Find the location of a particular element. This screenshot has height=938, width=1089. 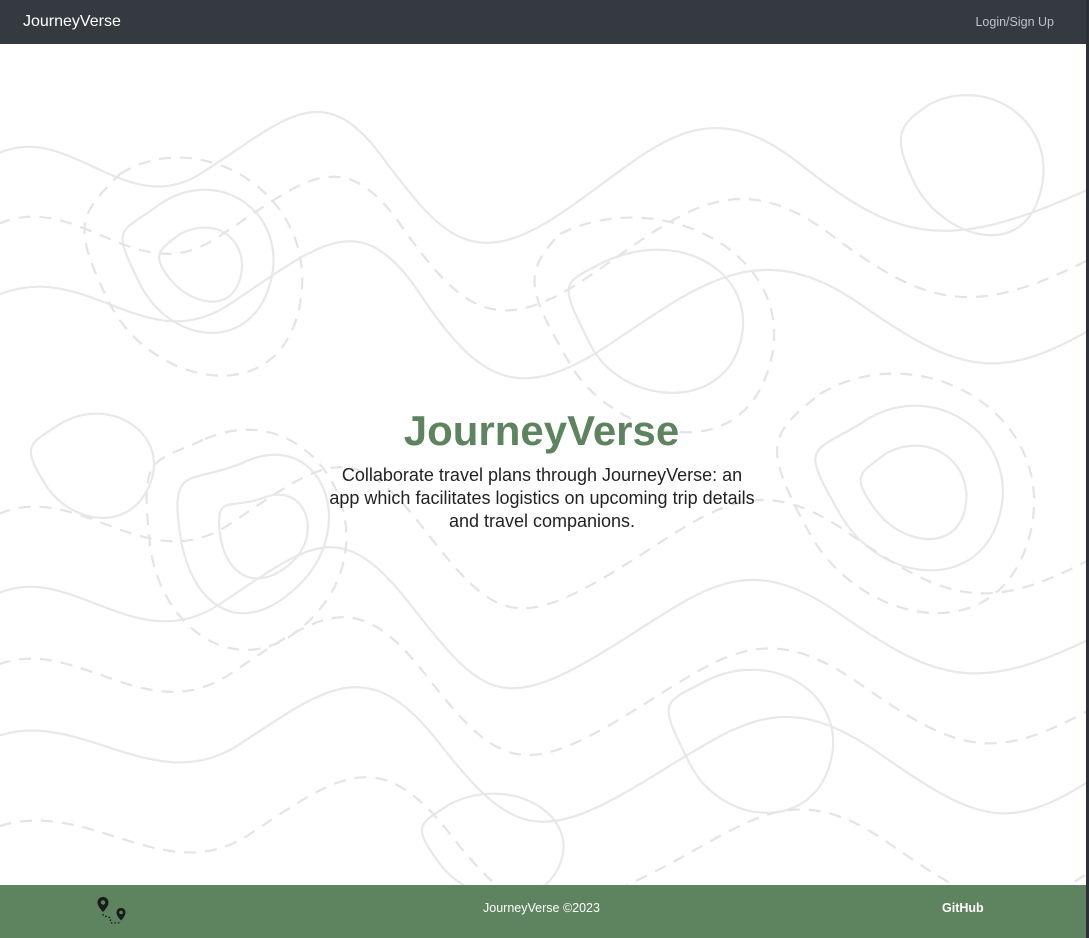

footer-copyright: JourneyVerse ©2023 is located at coordinates (541, 908).